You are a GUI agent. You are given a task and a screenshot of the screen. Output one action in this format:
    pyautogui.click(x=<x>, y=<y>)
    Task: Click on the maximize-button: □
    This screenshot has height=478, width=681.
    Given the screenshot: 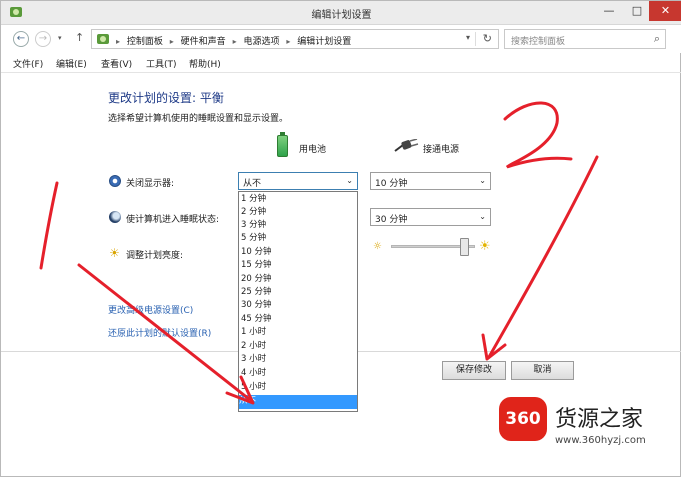 What is the action you would take?
    pyautogui.click(x=637, y=11)
    